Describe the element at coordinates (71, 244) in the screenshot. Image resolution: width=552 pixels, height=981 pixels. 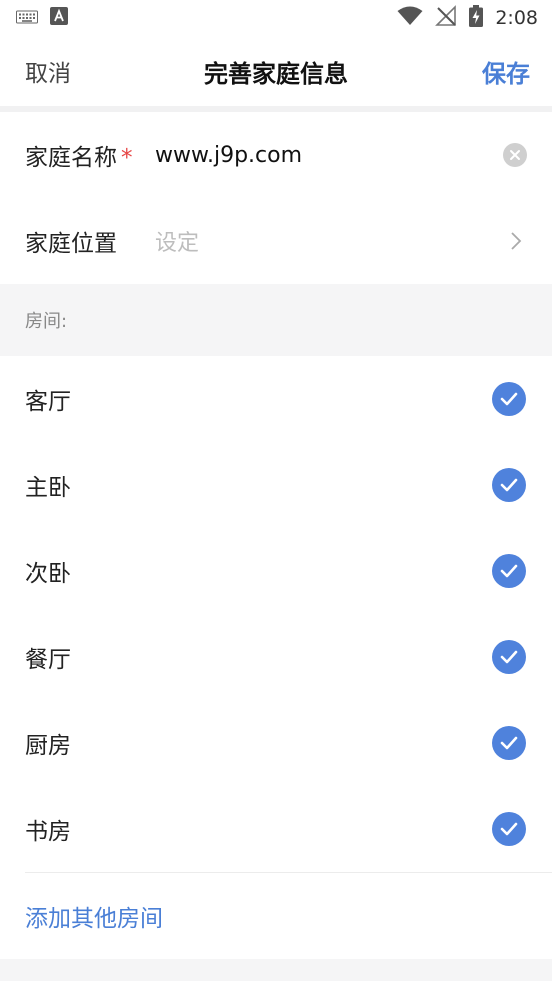
I see `family-location-label: 家庭位置` at that location.